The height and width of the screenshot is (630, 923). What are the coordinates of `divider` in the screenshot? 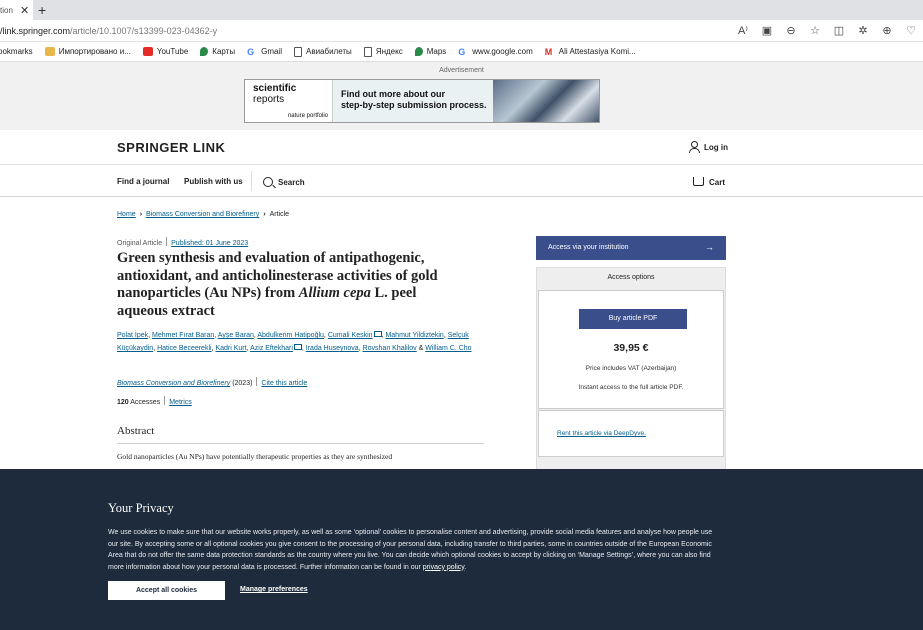 It's located at (167, 241).